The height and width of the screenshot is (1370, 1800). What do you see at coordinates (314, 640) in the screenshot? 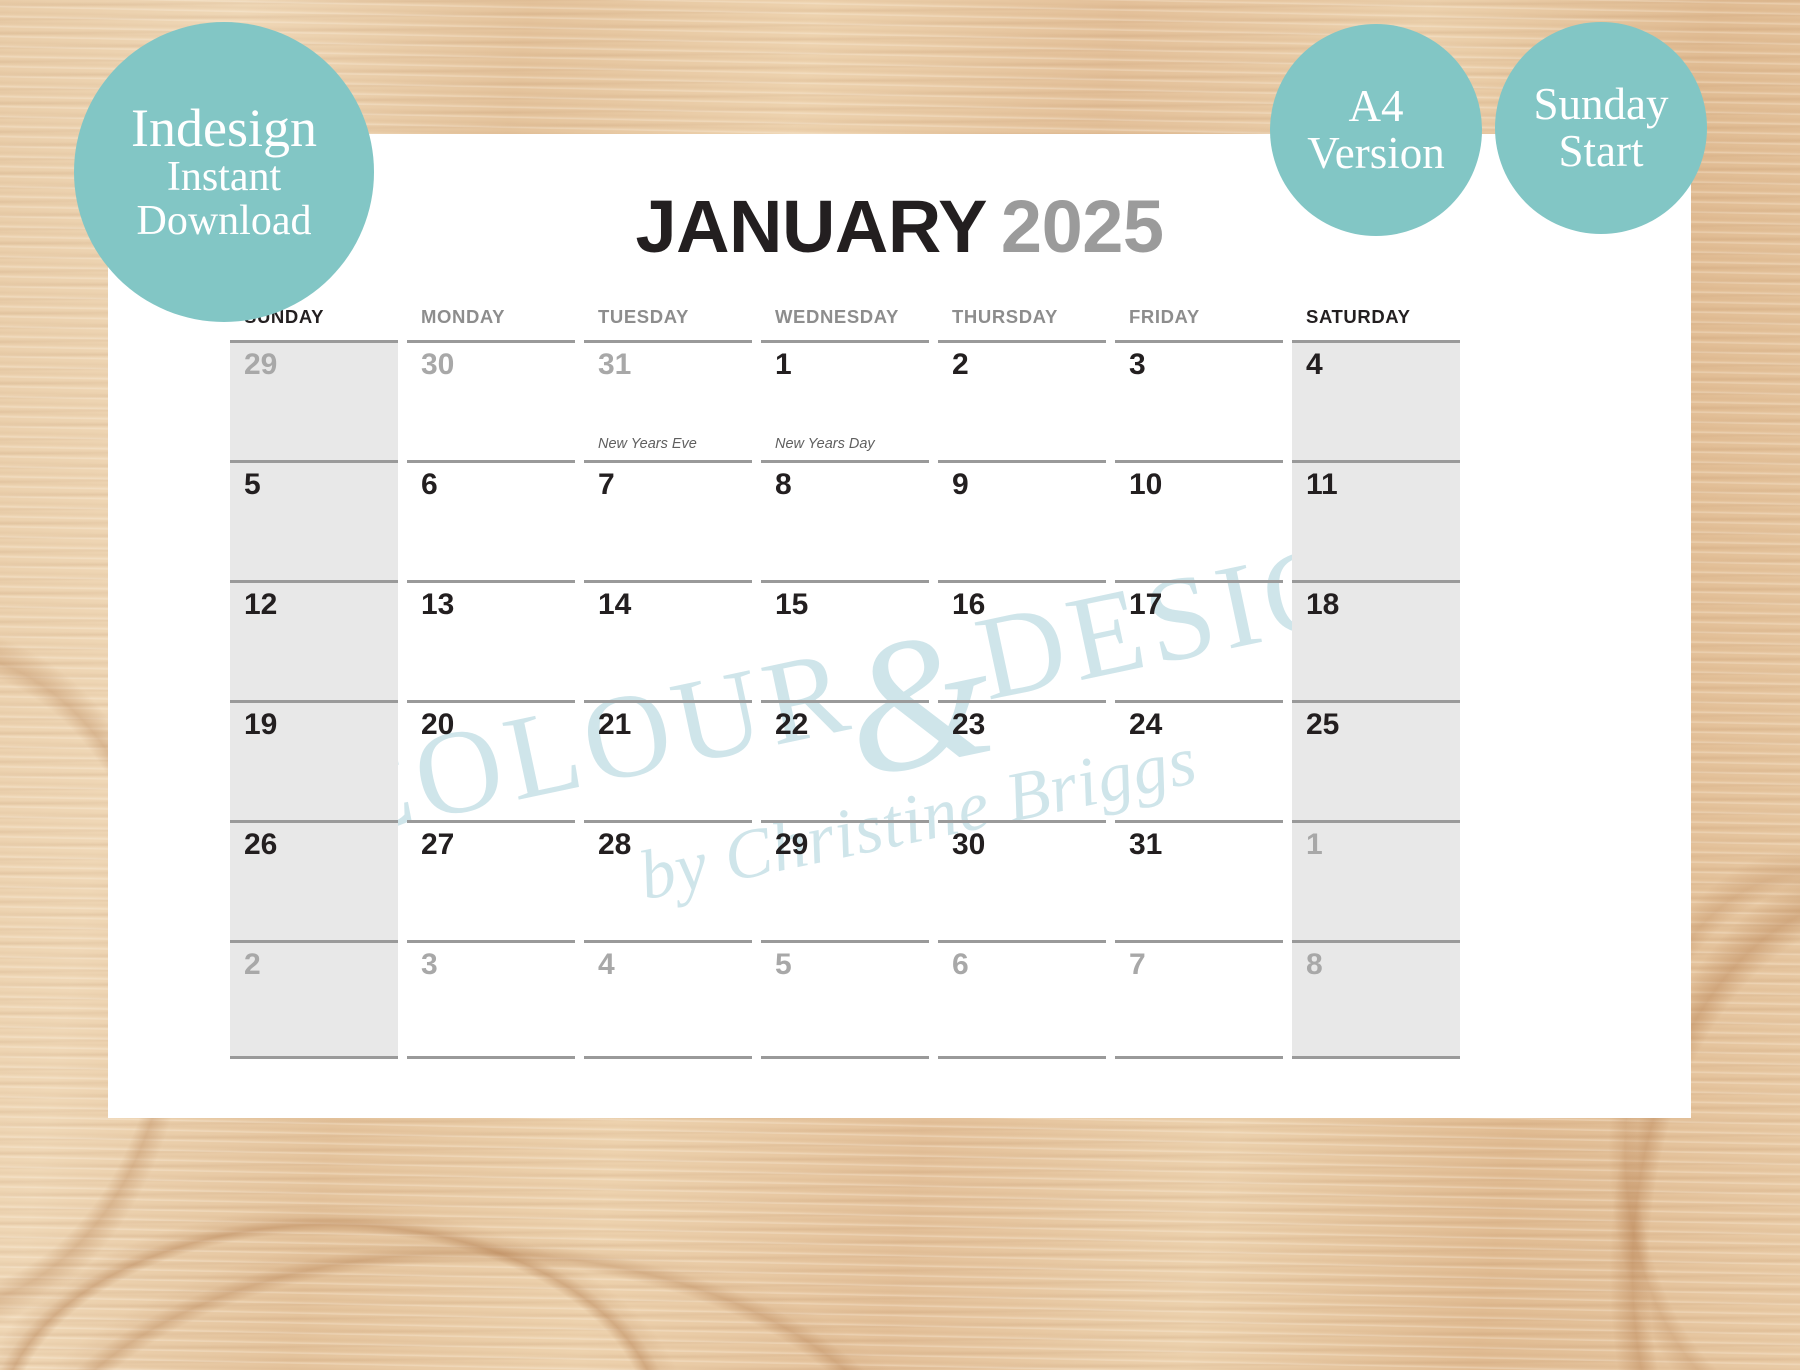
I see `calendar-day-cell: 12` at bounding box center [314, 640].